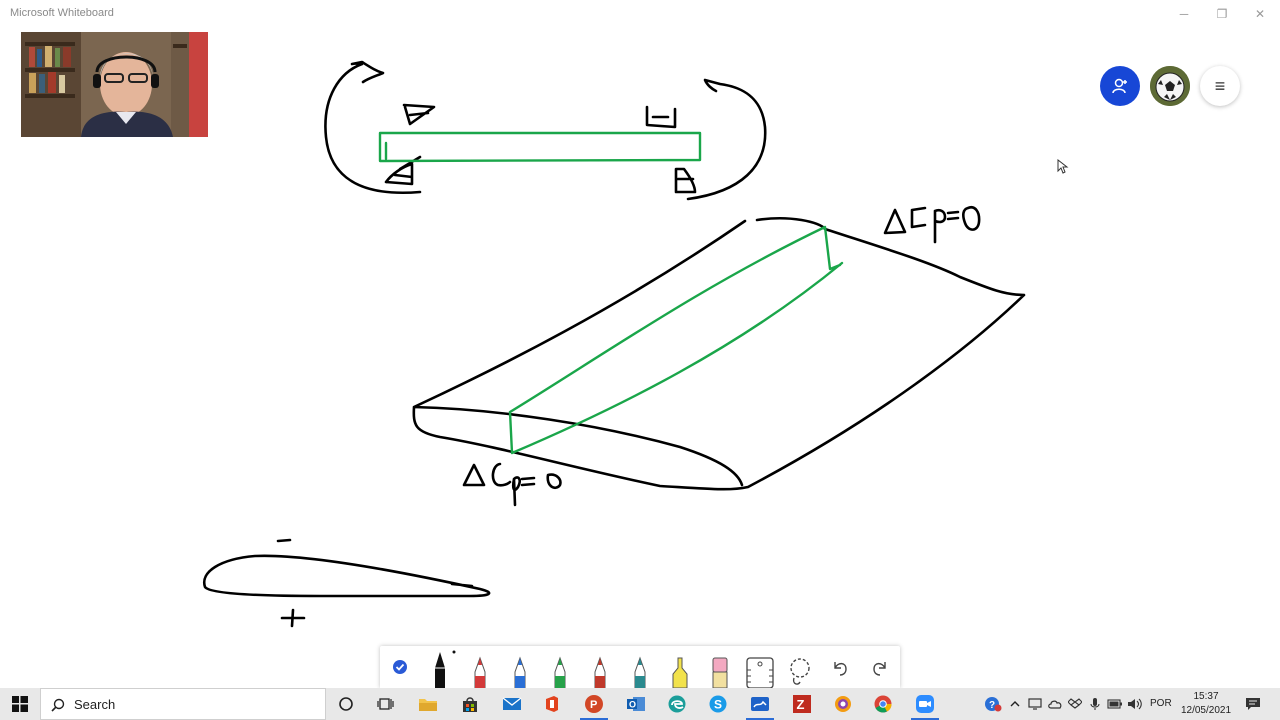 The height and width of the screenshot is (720, 1280). I want to click on soccer-ball-avatar, so click(1170, 86).